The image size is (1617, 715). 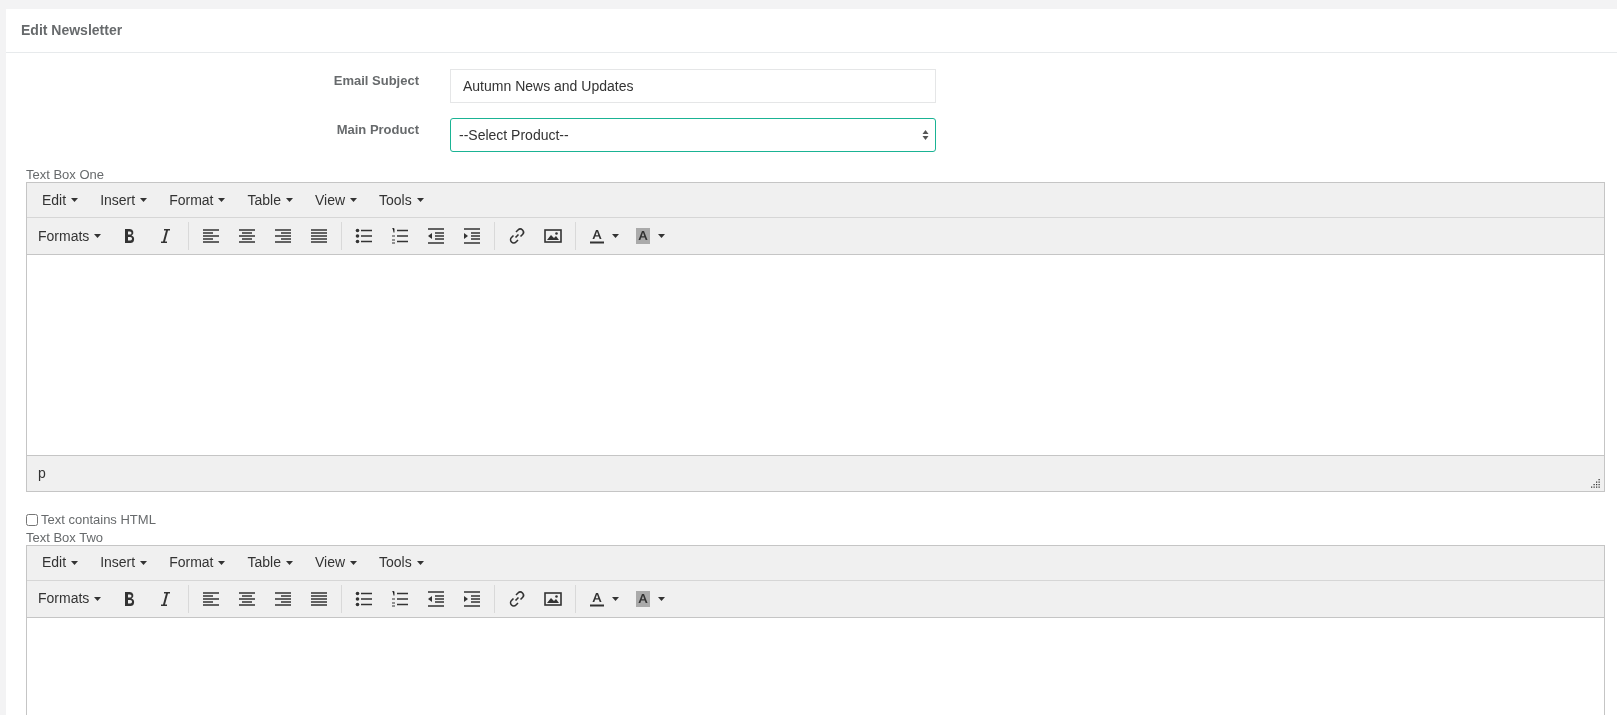 What do you see at coordinates (693, 135) in the screenshot?
I see `product-select: --Select Product--` at bounding box center [693, 135].